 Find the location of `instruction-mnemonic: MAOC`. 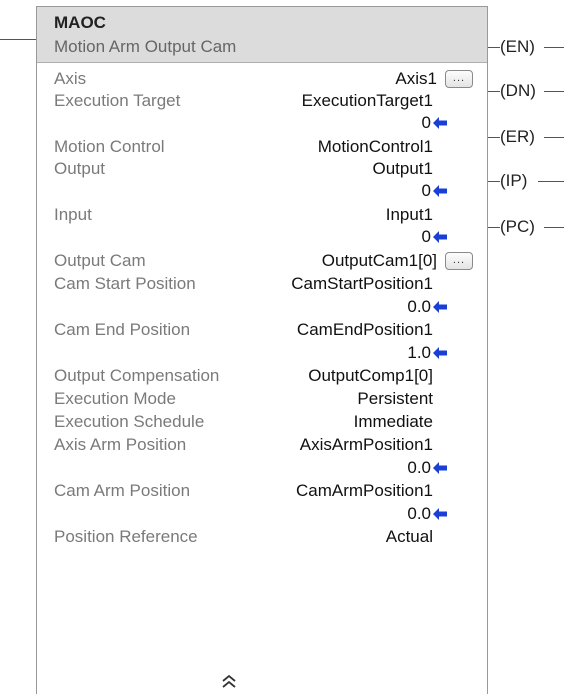

instruction-mnemonic: MAOC is located at coordinates (80, 22).